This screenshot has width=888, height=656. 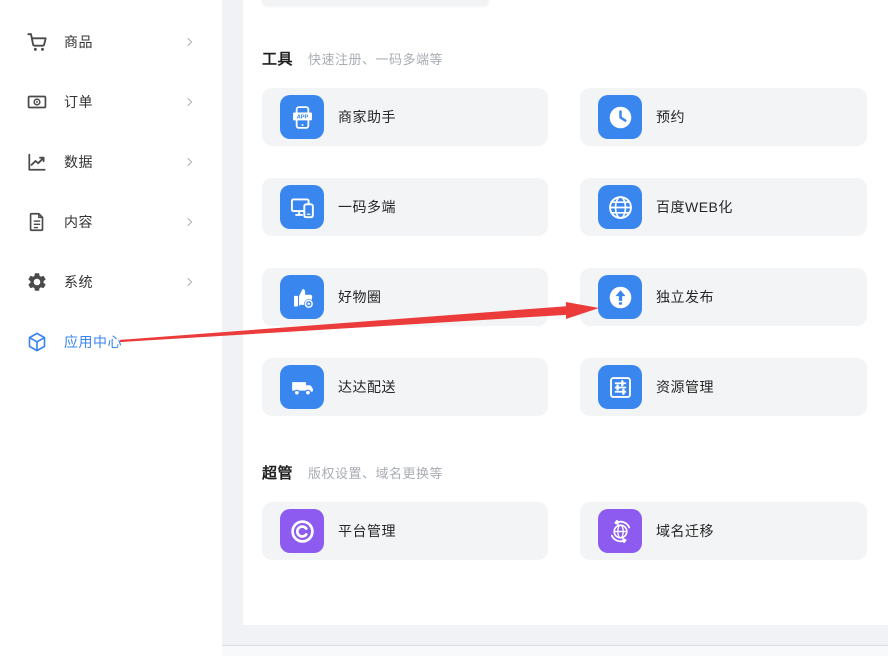 What do you see at coordinates (723, 387) in the screenshot?
I see `app-card-resource-sliders: 资源管理` at bounding box center [723, 387].